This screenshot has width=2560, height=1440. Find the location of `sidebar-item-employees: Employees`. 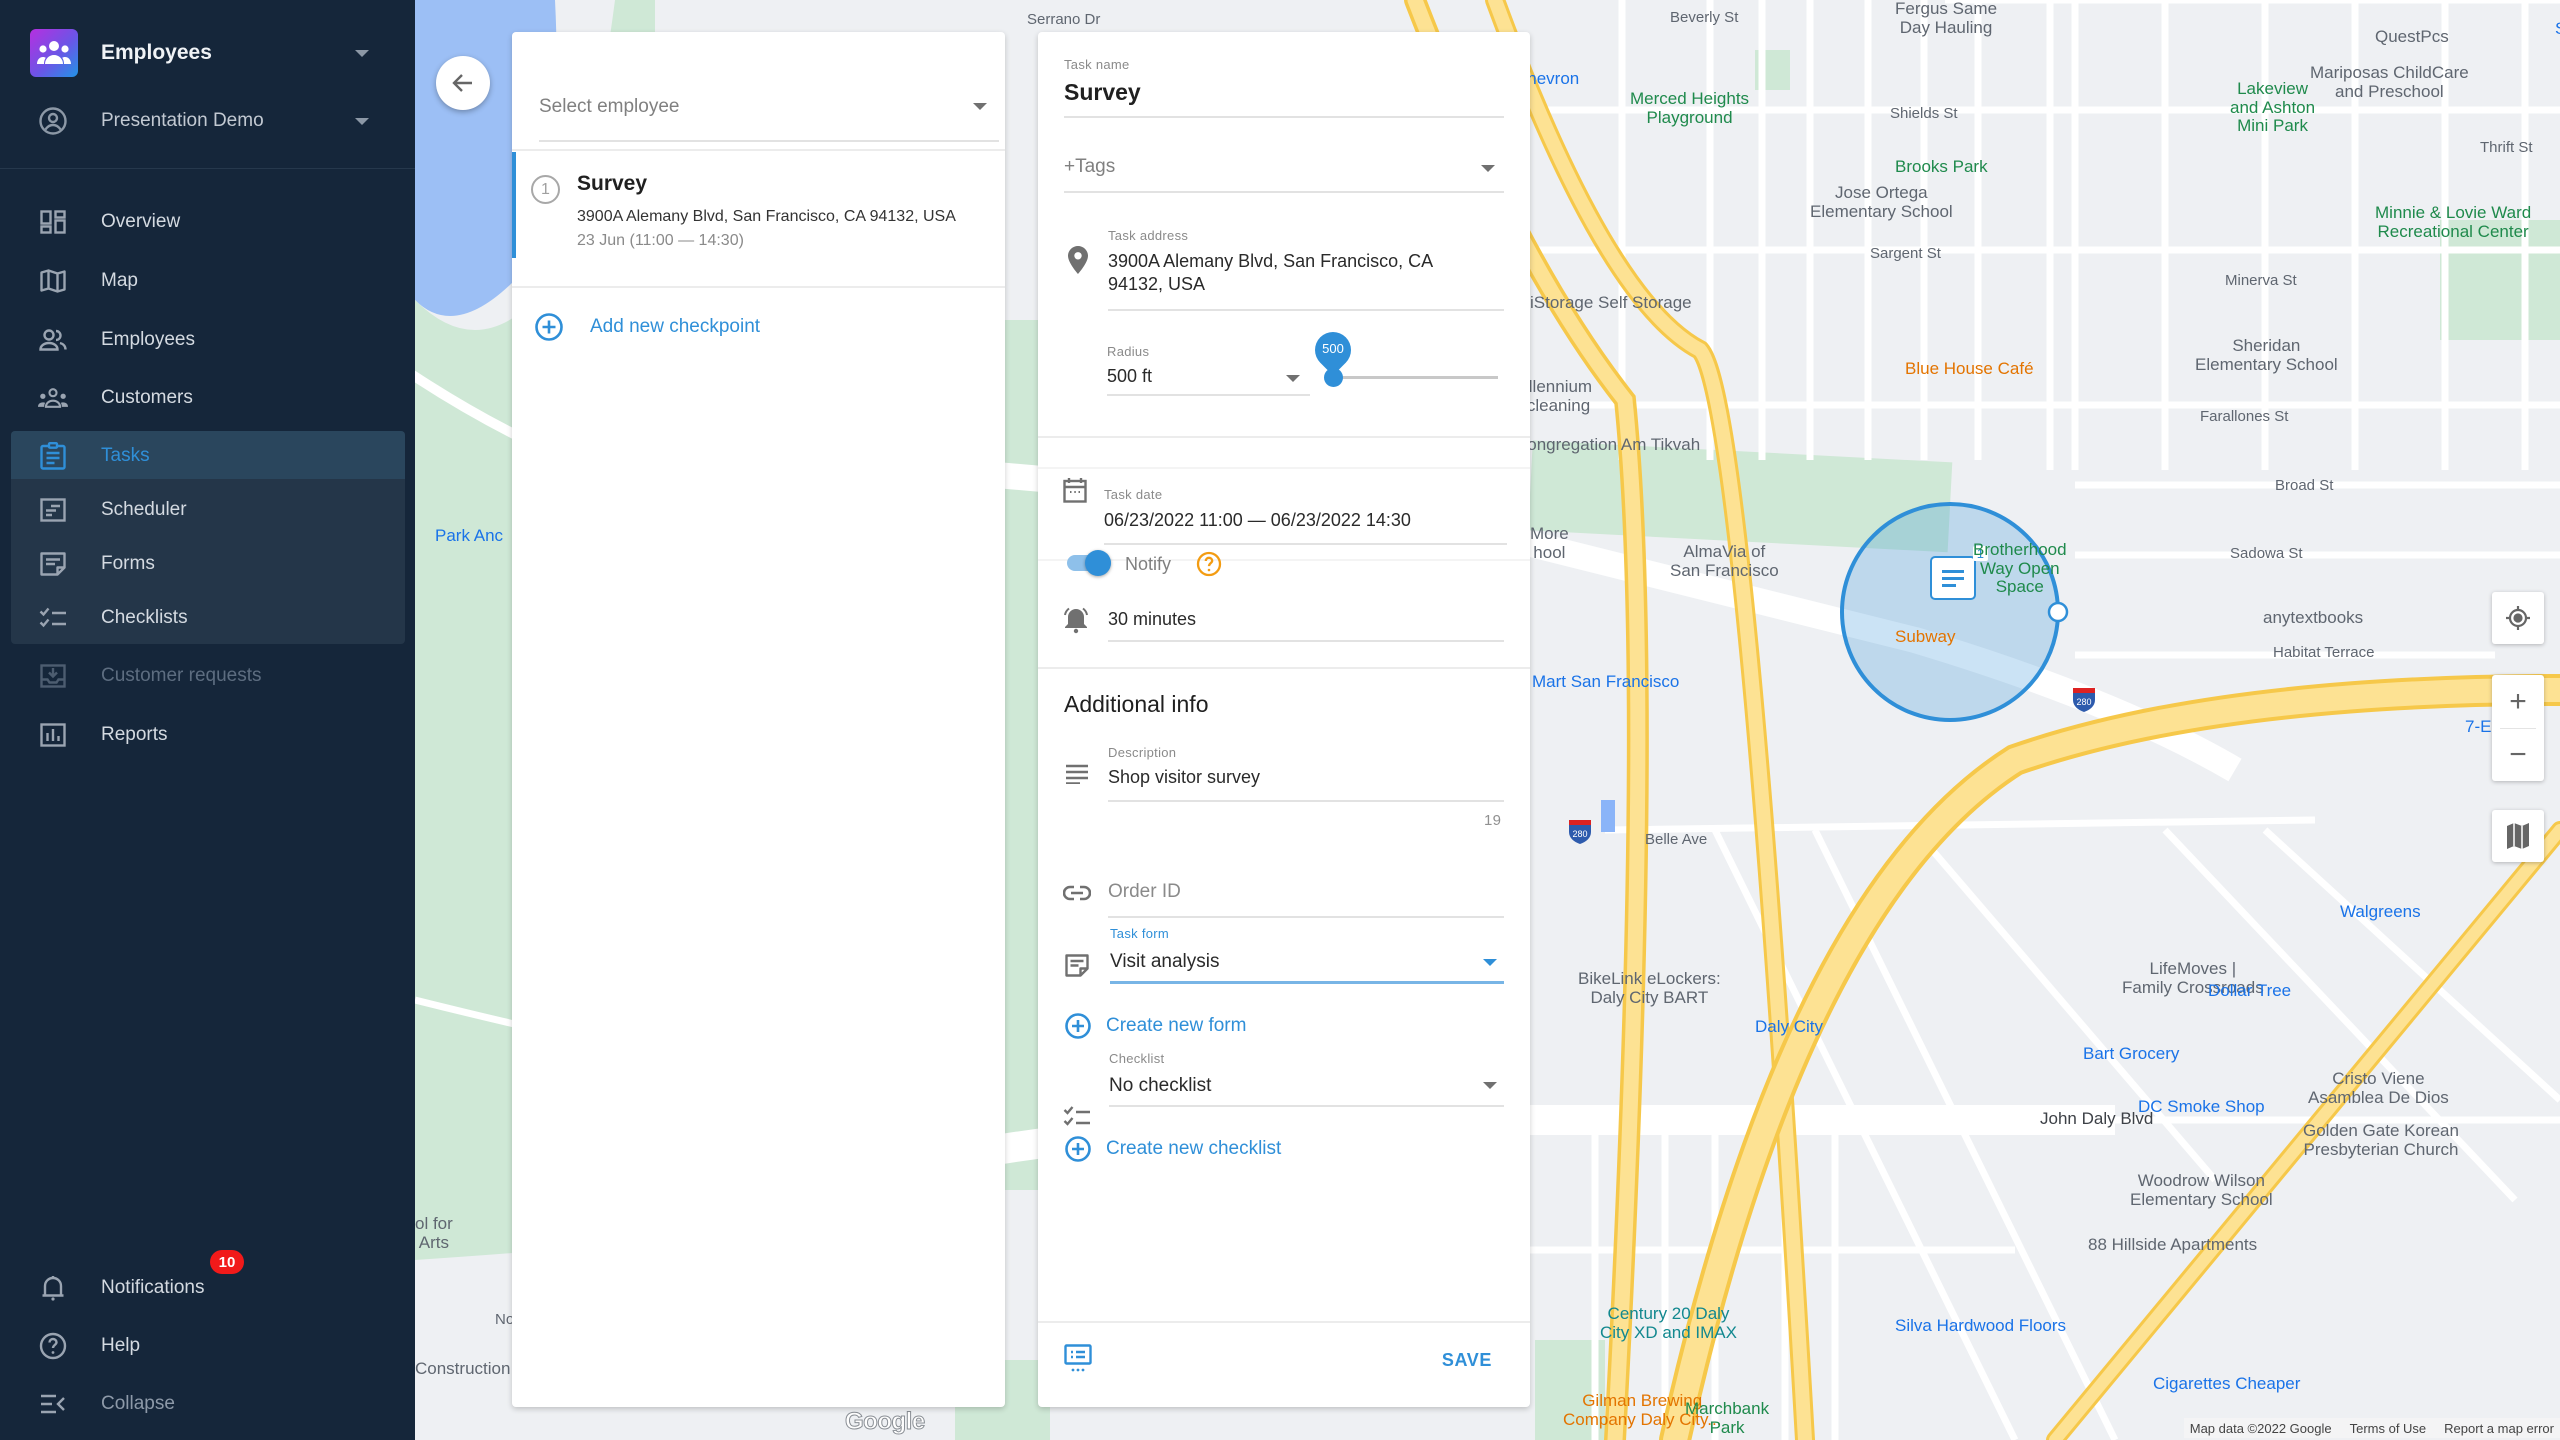

sidebar-item-employees: Employees is located at coordinates (207, 340).